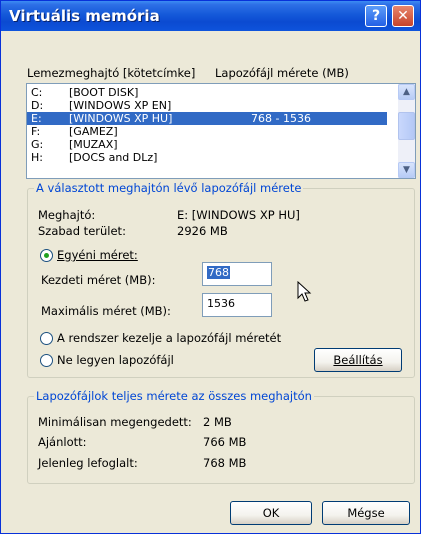 This screenshot has width=421, height=534. I want to click on drive-row-e: E: [WINDOWS XP HU] 768 - 1536, so click(207, 118).